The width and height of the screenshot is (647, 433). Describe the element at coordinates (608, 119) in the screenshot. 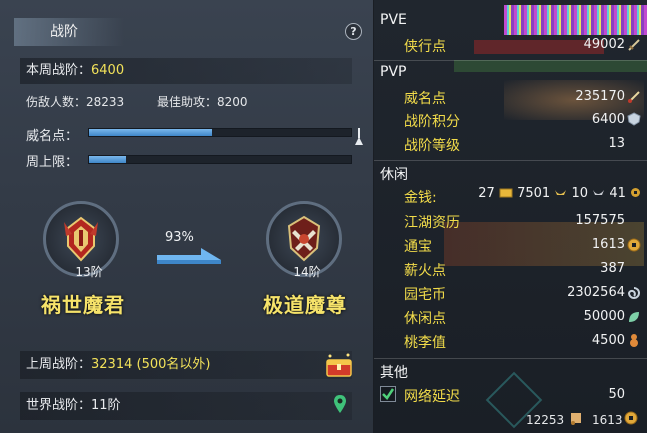

I see `rank-score-value: 6400` at that location.